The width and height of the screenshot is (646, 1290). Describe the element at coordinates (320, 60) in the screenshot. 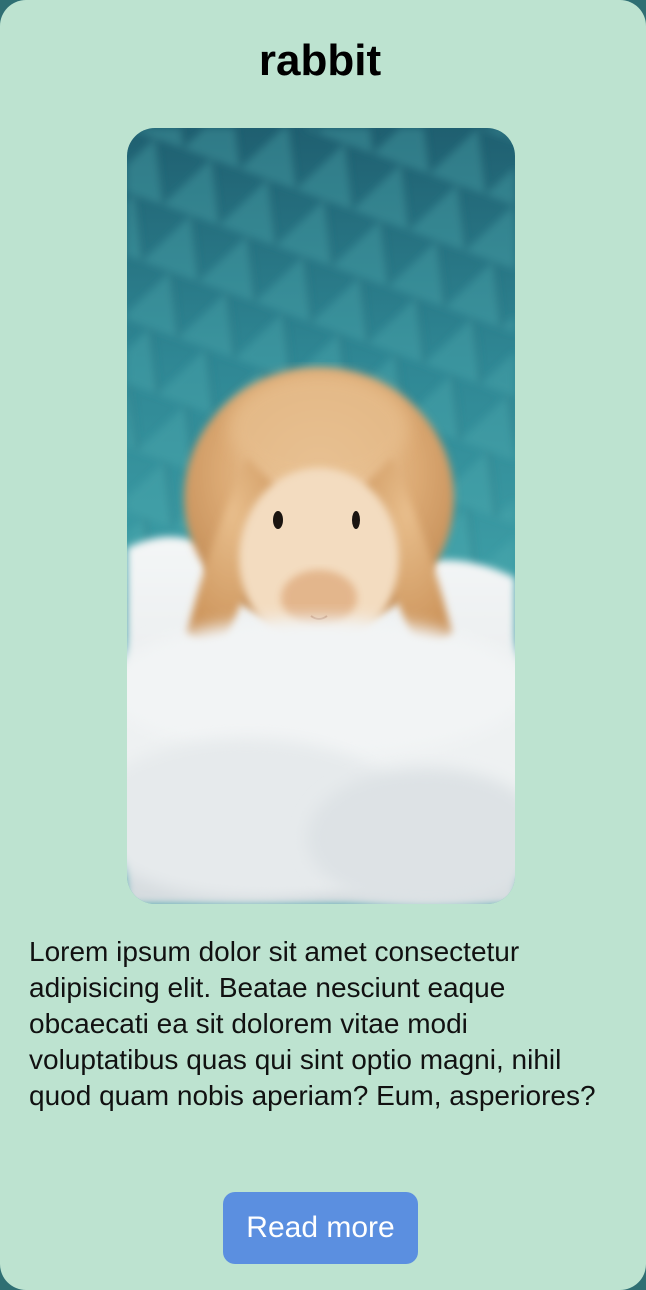

I see `card-title: rabbit` at that location.